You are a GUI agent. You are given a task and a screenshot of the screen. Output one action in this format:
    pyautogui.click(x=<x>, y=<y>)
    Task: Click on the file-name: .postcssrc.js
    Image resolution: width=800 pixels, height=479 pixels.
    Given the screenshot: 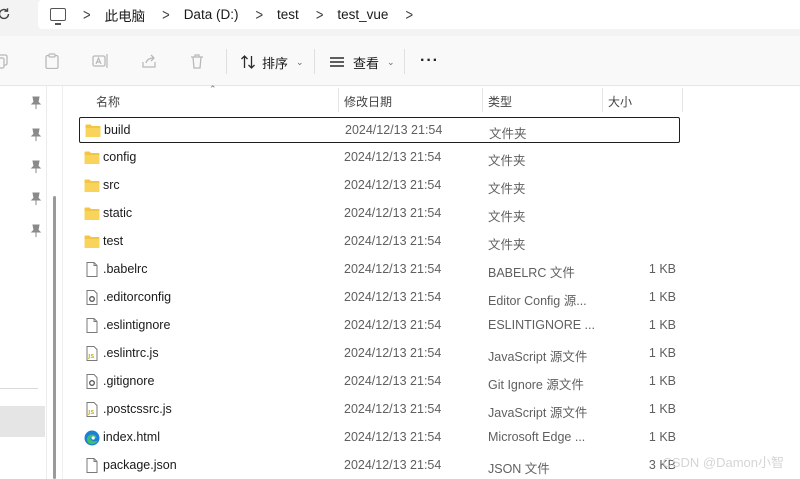 What is the action you would take?
    pyautogui.click(x=137, y=409)
    